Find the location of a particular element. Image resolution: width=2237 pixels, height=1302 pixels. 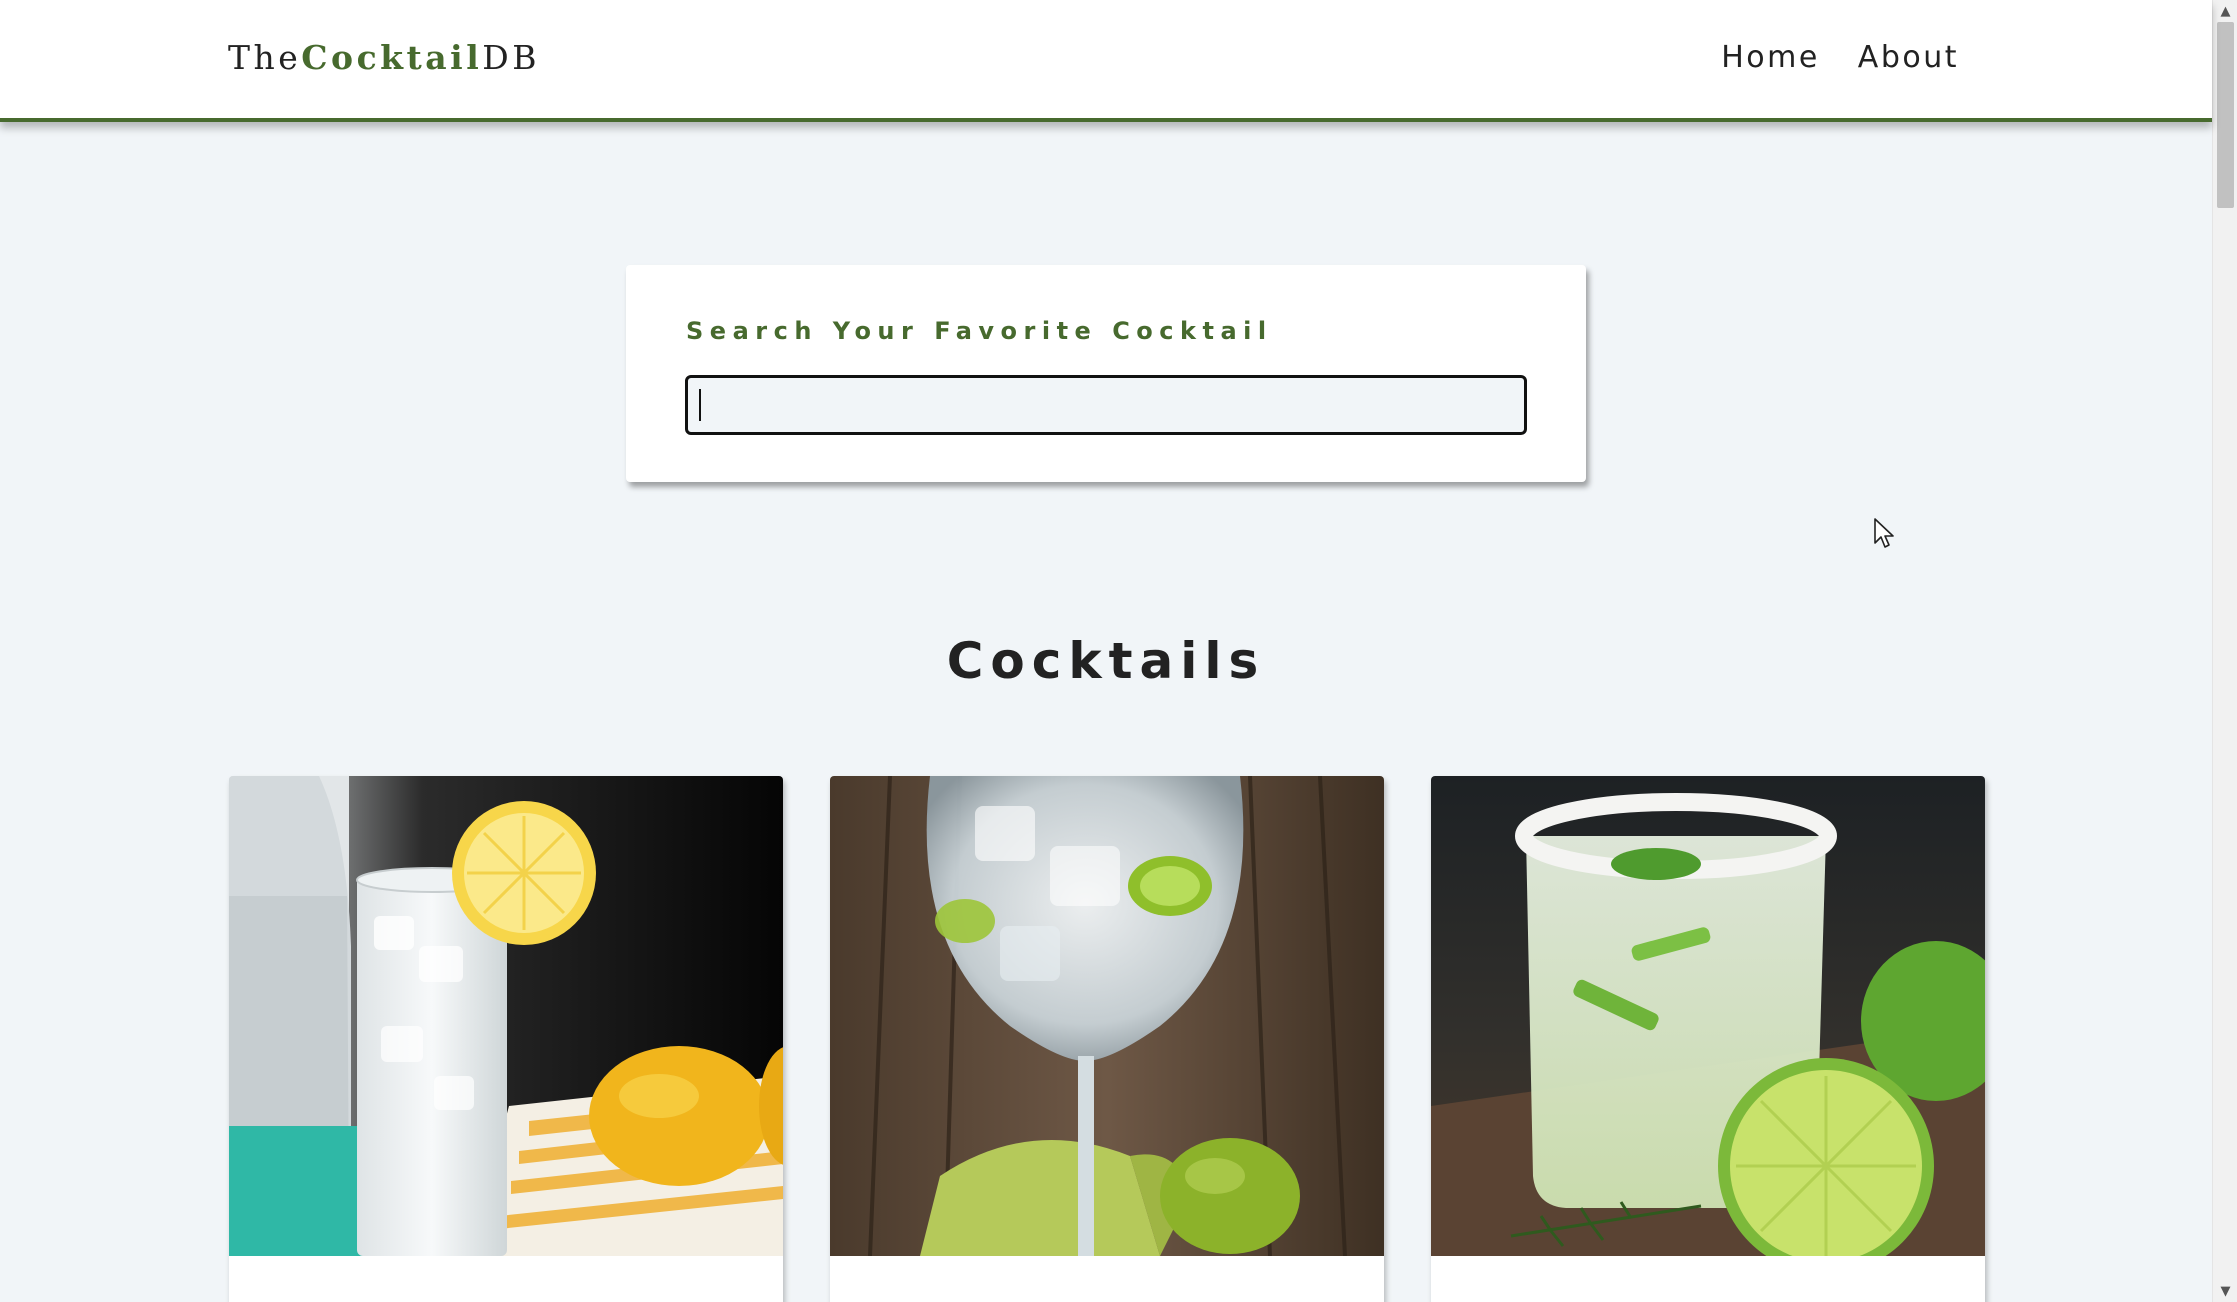

mouse-pointer-icon is located at coordinates (1884, 533).